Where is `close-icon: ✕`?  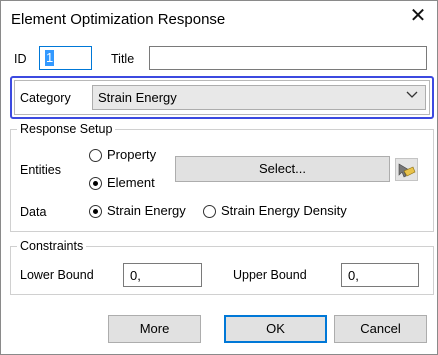 close-icon: ✕ is located at coordinates (418, 16).